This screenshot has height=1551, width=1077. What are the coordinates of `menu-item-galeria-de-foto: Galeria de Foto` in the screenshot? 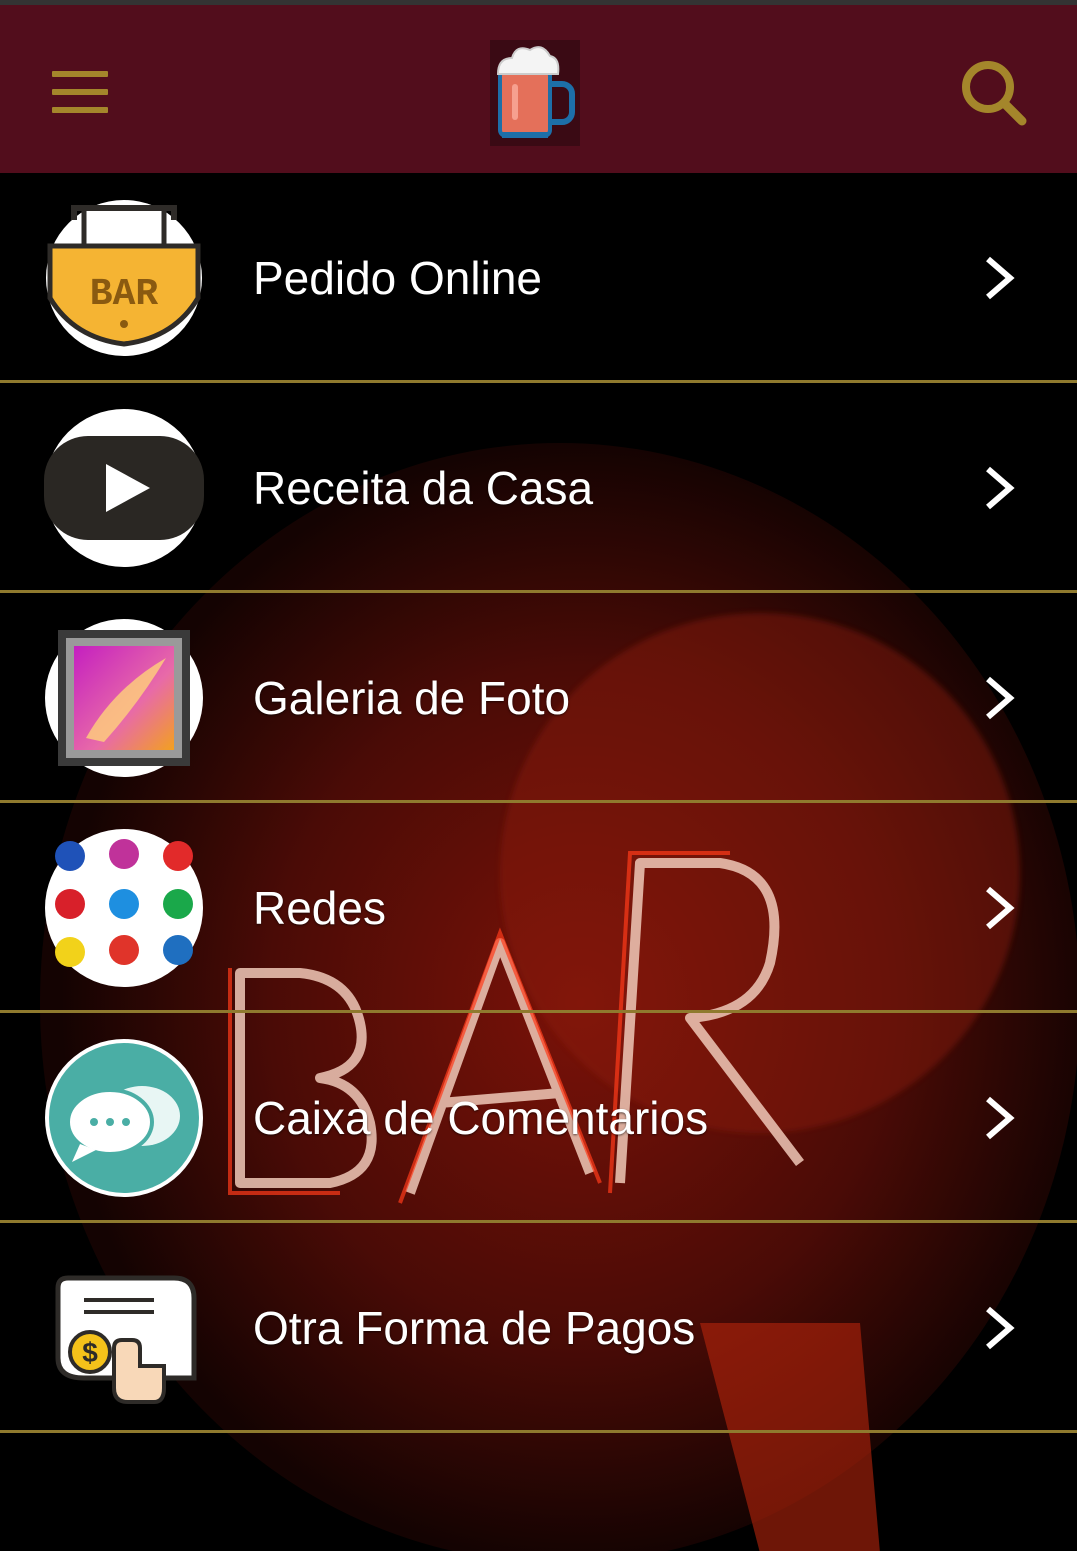 It's located at (538, 698).